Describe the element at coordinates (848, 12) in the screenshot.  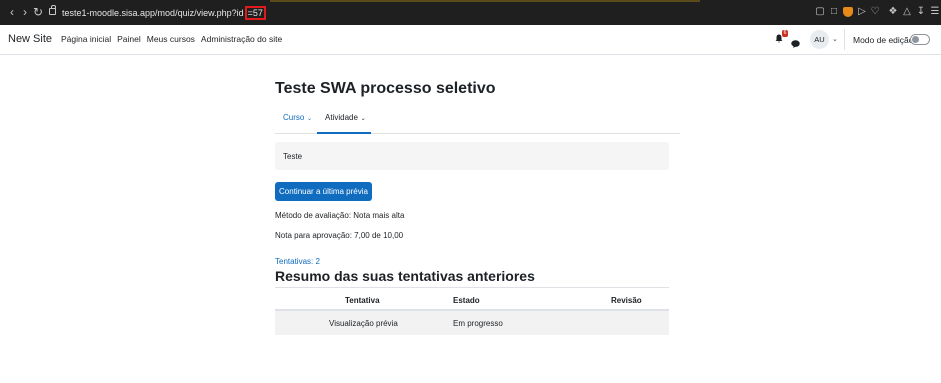
I see `brave-shield-icon` at that location.